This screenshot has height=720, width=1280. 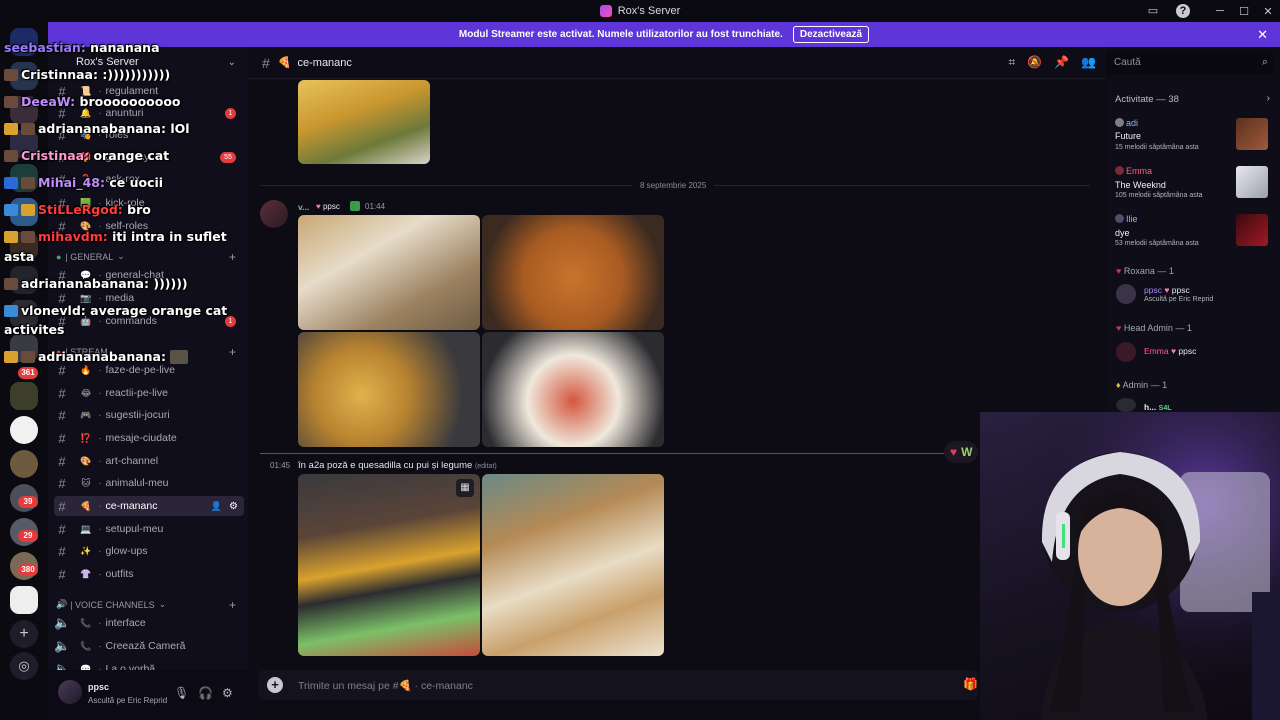 What do you see at coordinates (145, 646) in the screenshot?
I see `channel-label: Creează Cameră` at bounding box center [145, 646].